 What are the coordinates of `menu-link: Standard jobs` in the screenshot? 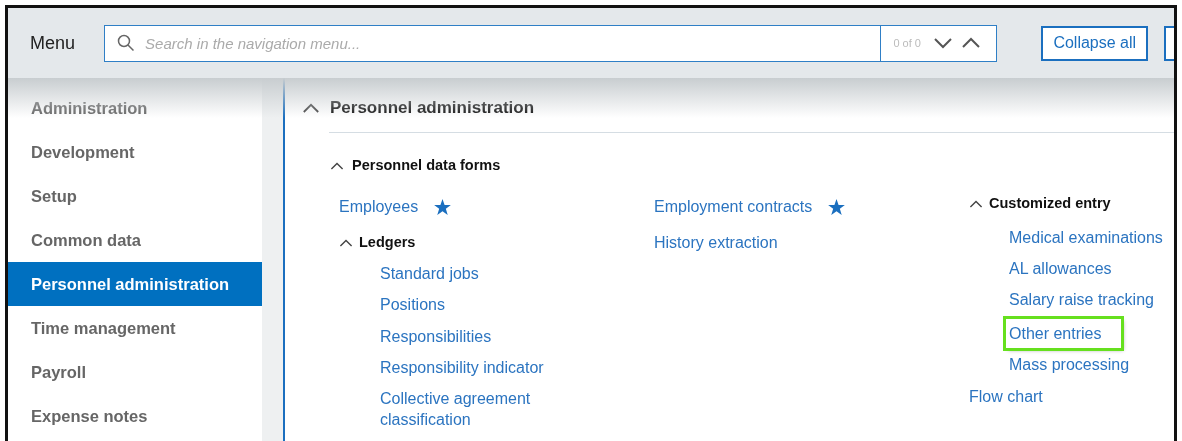 It's located at (465, 273).